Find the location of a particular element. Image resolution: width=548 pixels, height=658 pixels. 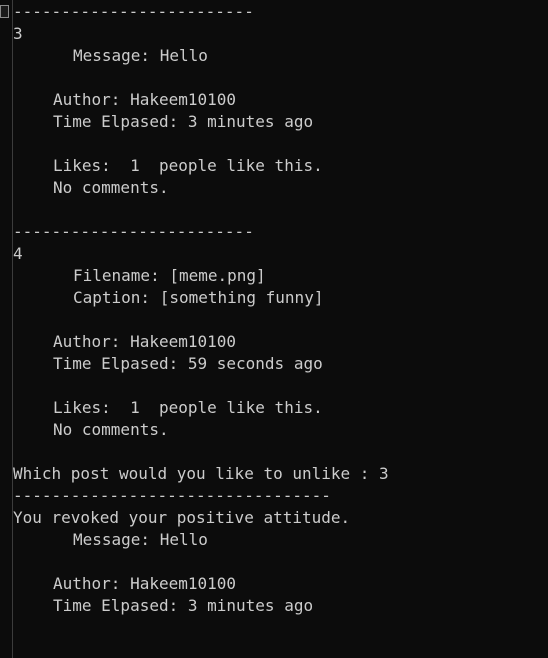

unlike-prompt: Which post would you like to unlike : 3 is located at coordinates (201, 473).